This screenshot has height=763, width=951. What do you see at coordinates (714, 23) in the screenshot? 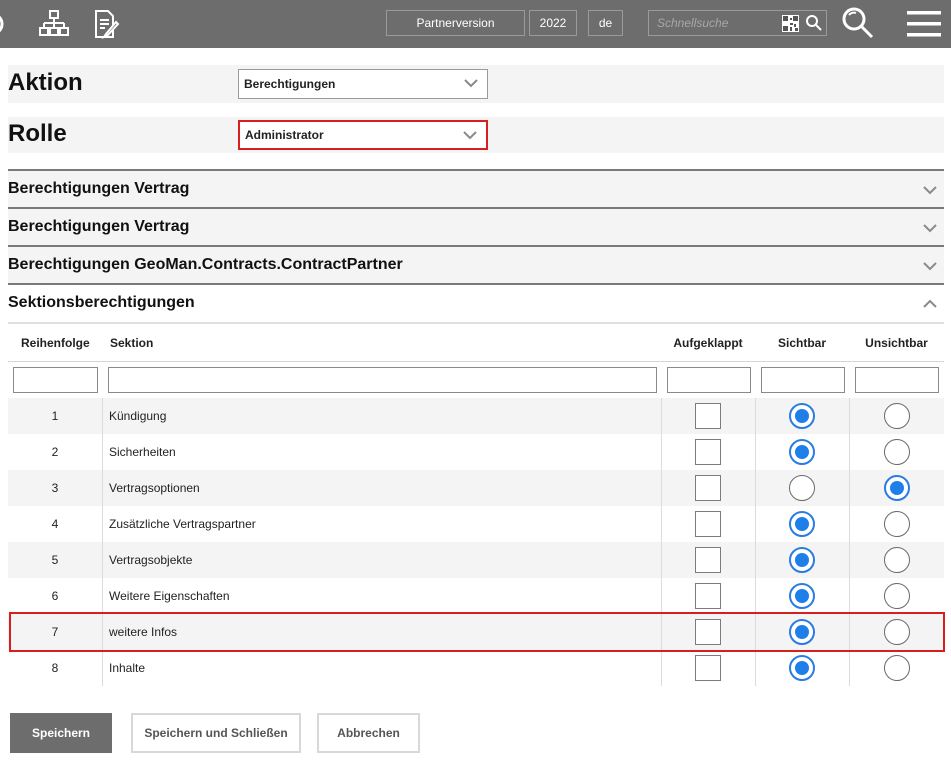
I see `quick-search-input` at bounding box center [714, 23].